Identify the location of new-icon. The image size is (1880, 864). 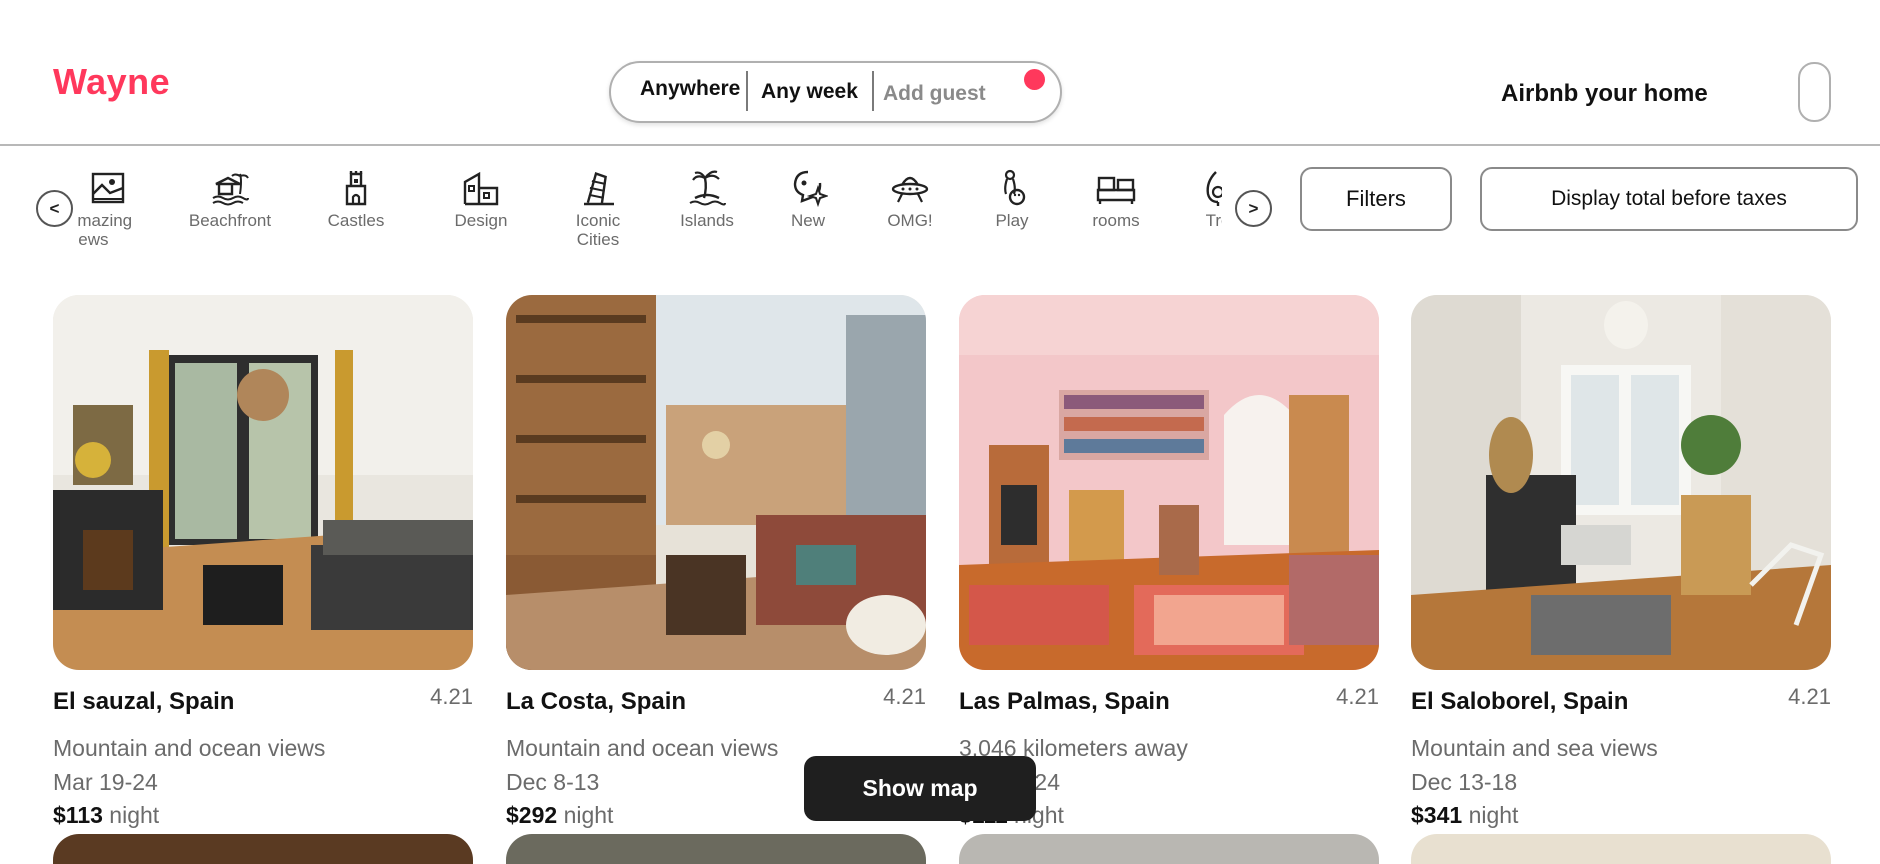
(810, 189).